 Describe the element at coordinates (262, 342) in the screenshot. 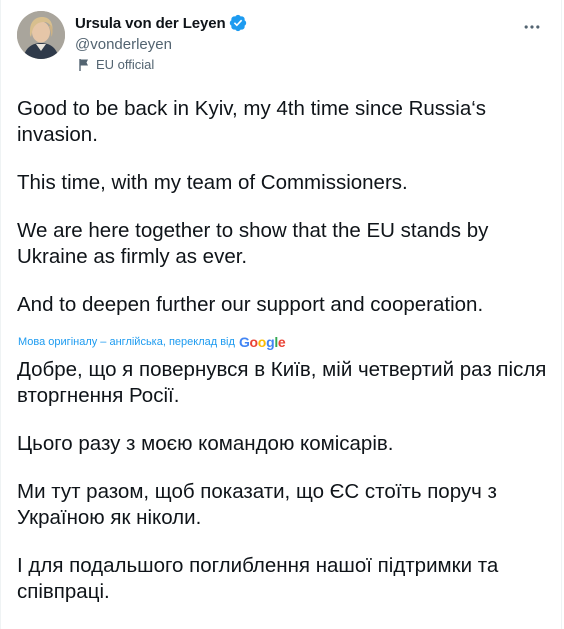

I see `google-logo: Google` at that location.